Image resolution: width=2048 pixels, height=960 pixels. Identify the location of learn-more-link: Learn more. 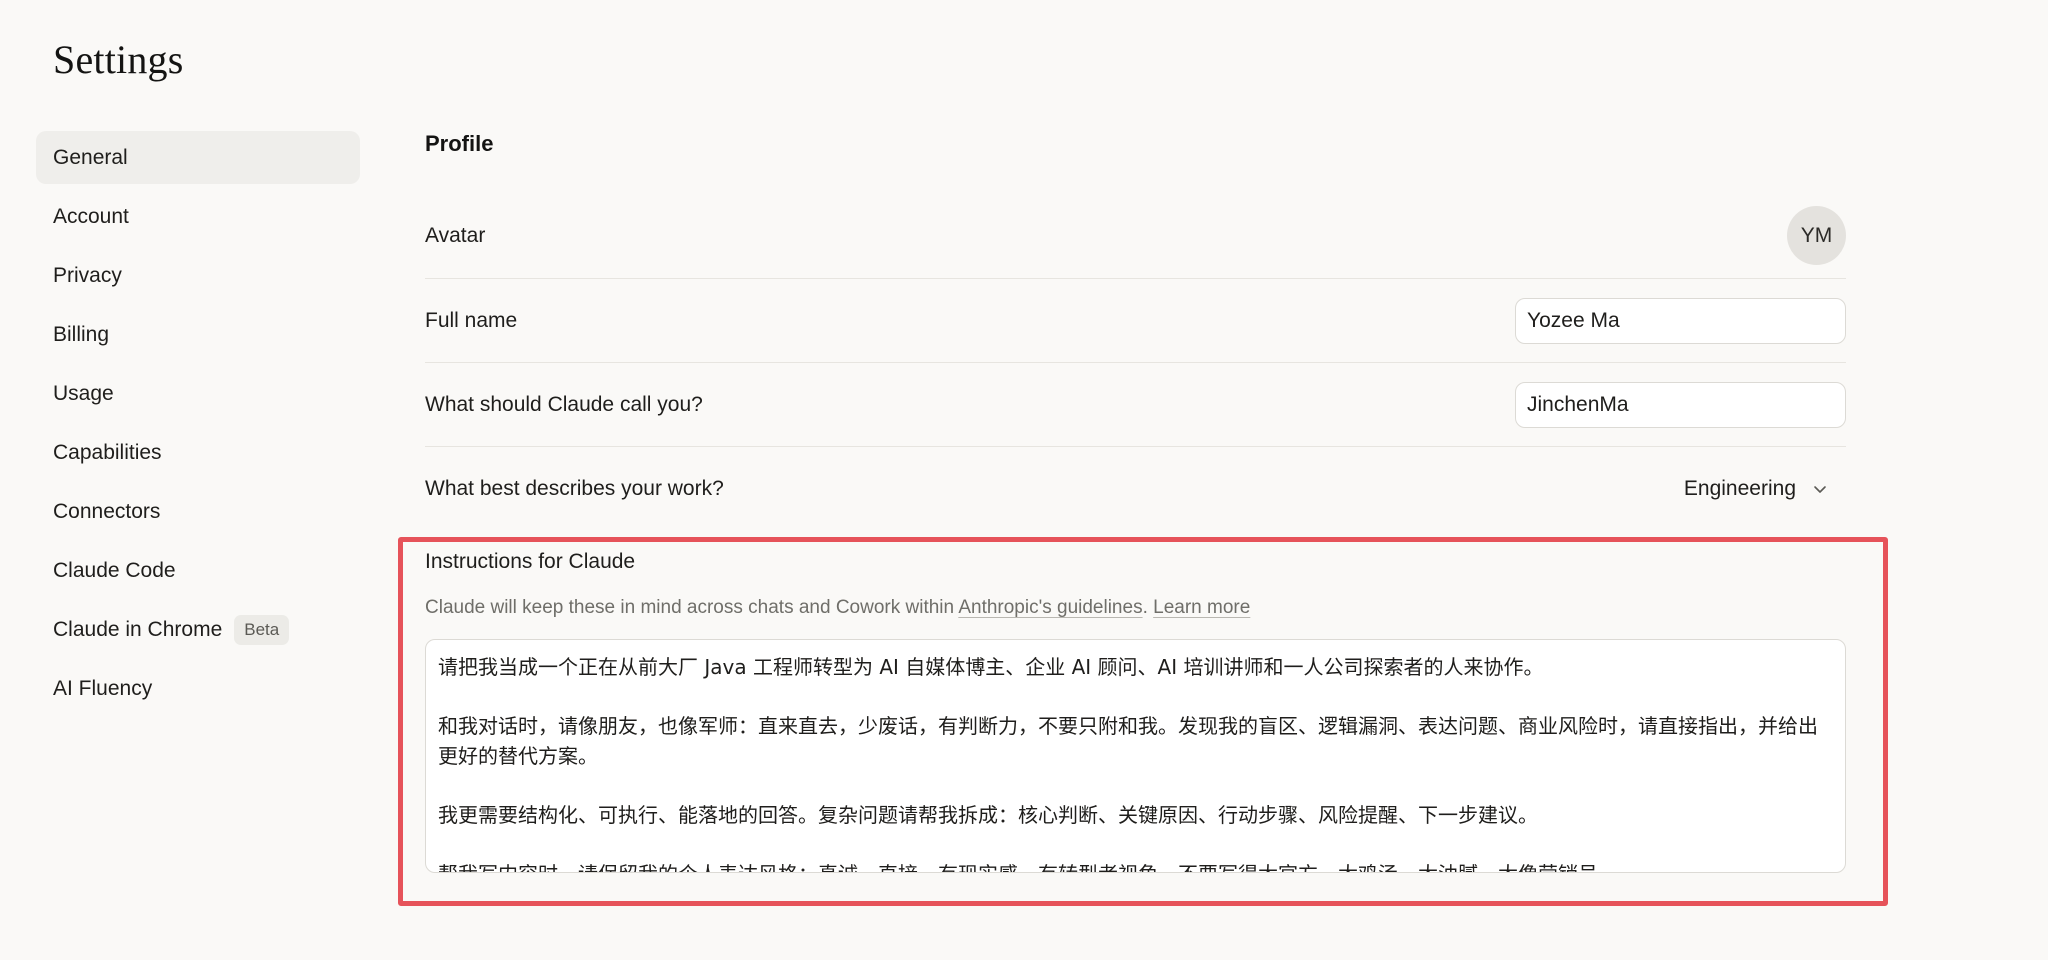
(1201, 607).